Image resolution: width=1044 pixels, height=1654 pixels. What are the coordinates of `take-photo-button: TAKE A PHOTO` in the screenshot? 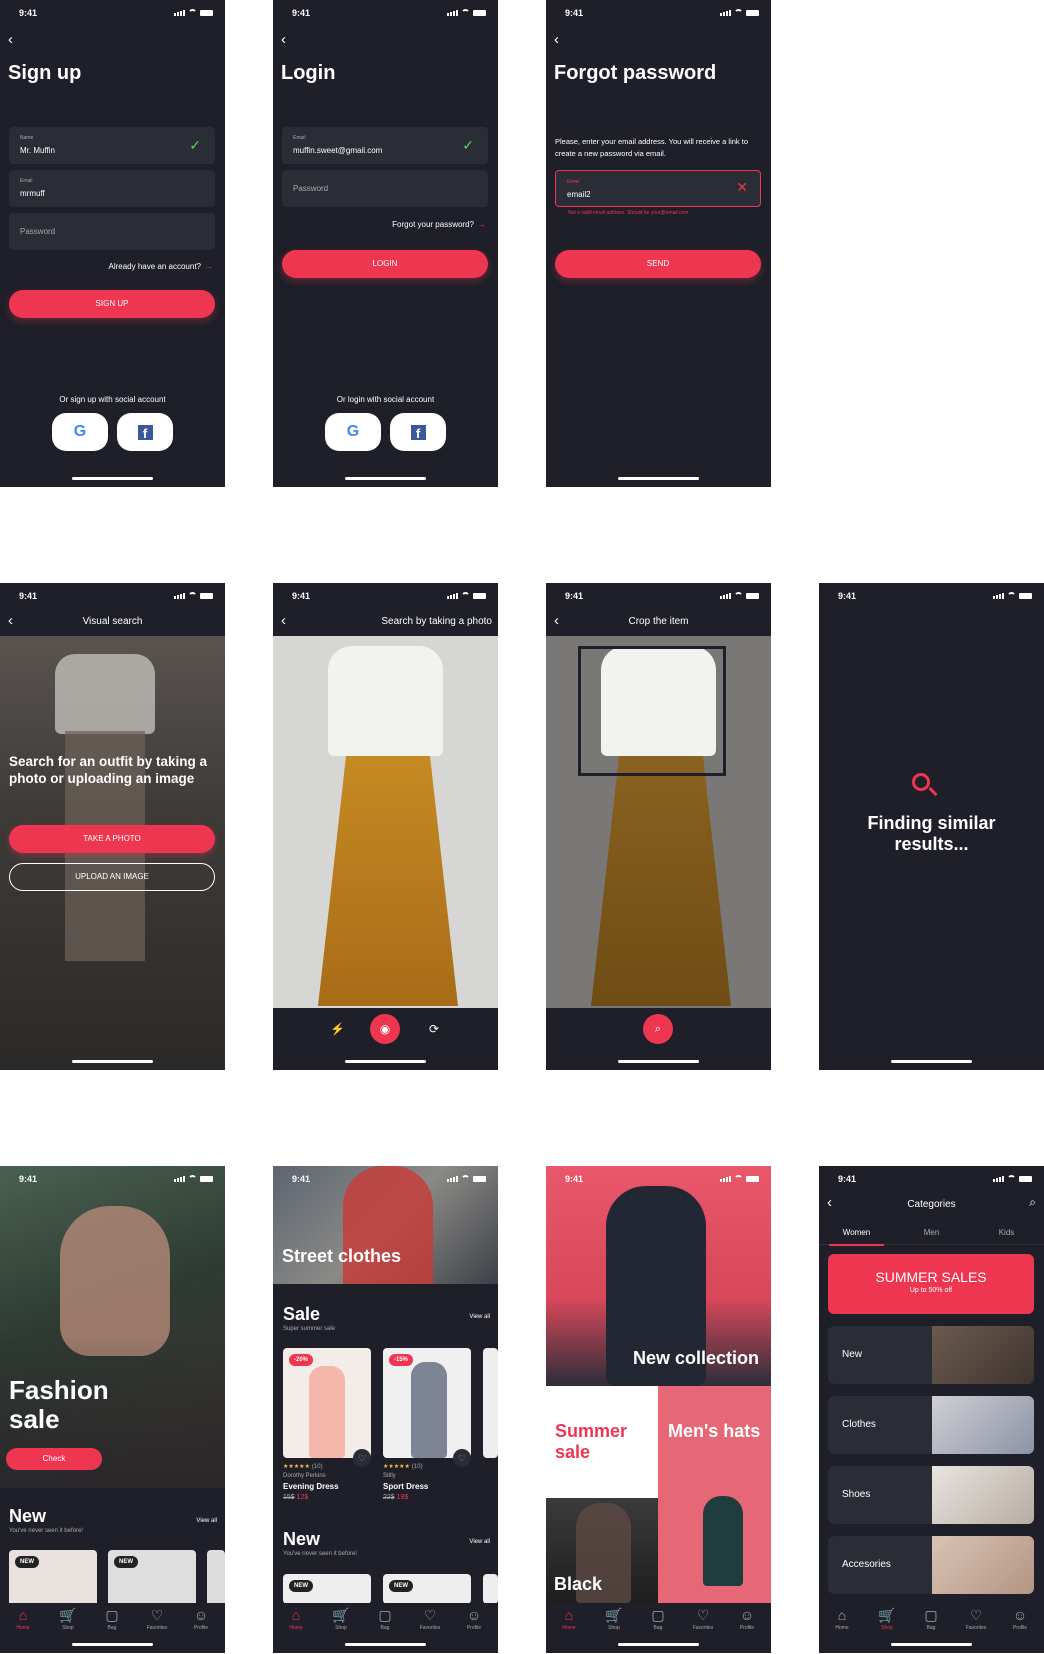 It's located at (112, 839).